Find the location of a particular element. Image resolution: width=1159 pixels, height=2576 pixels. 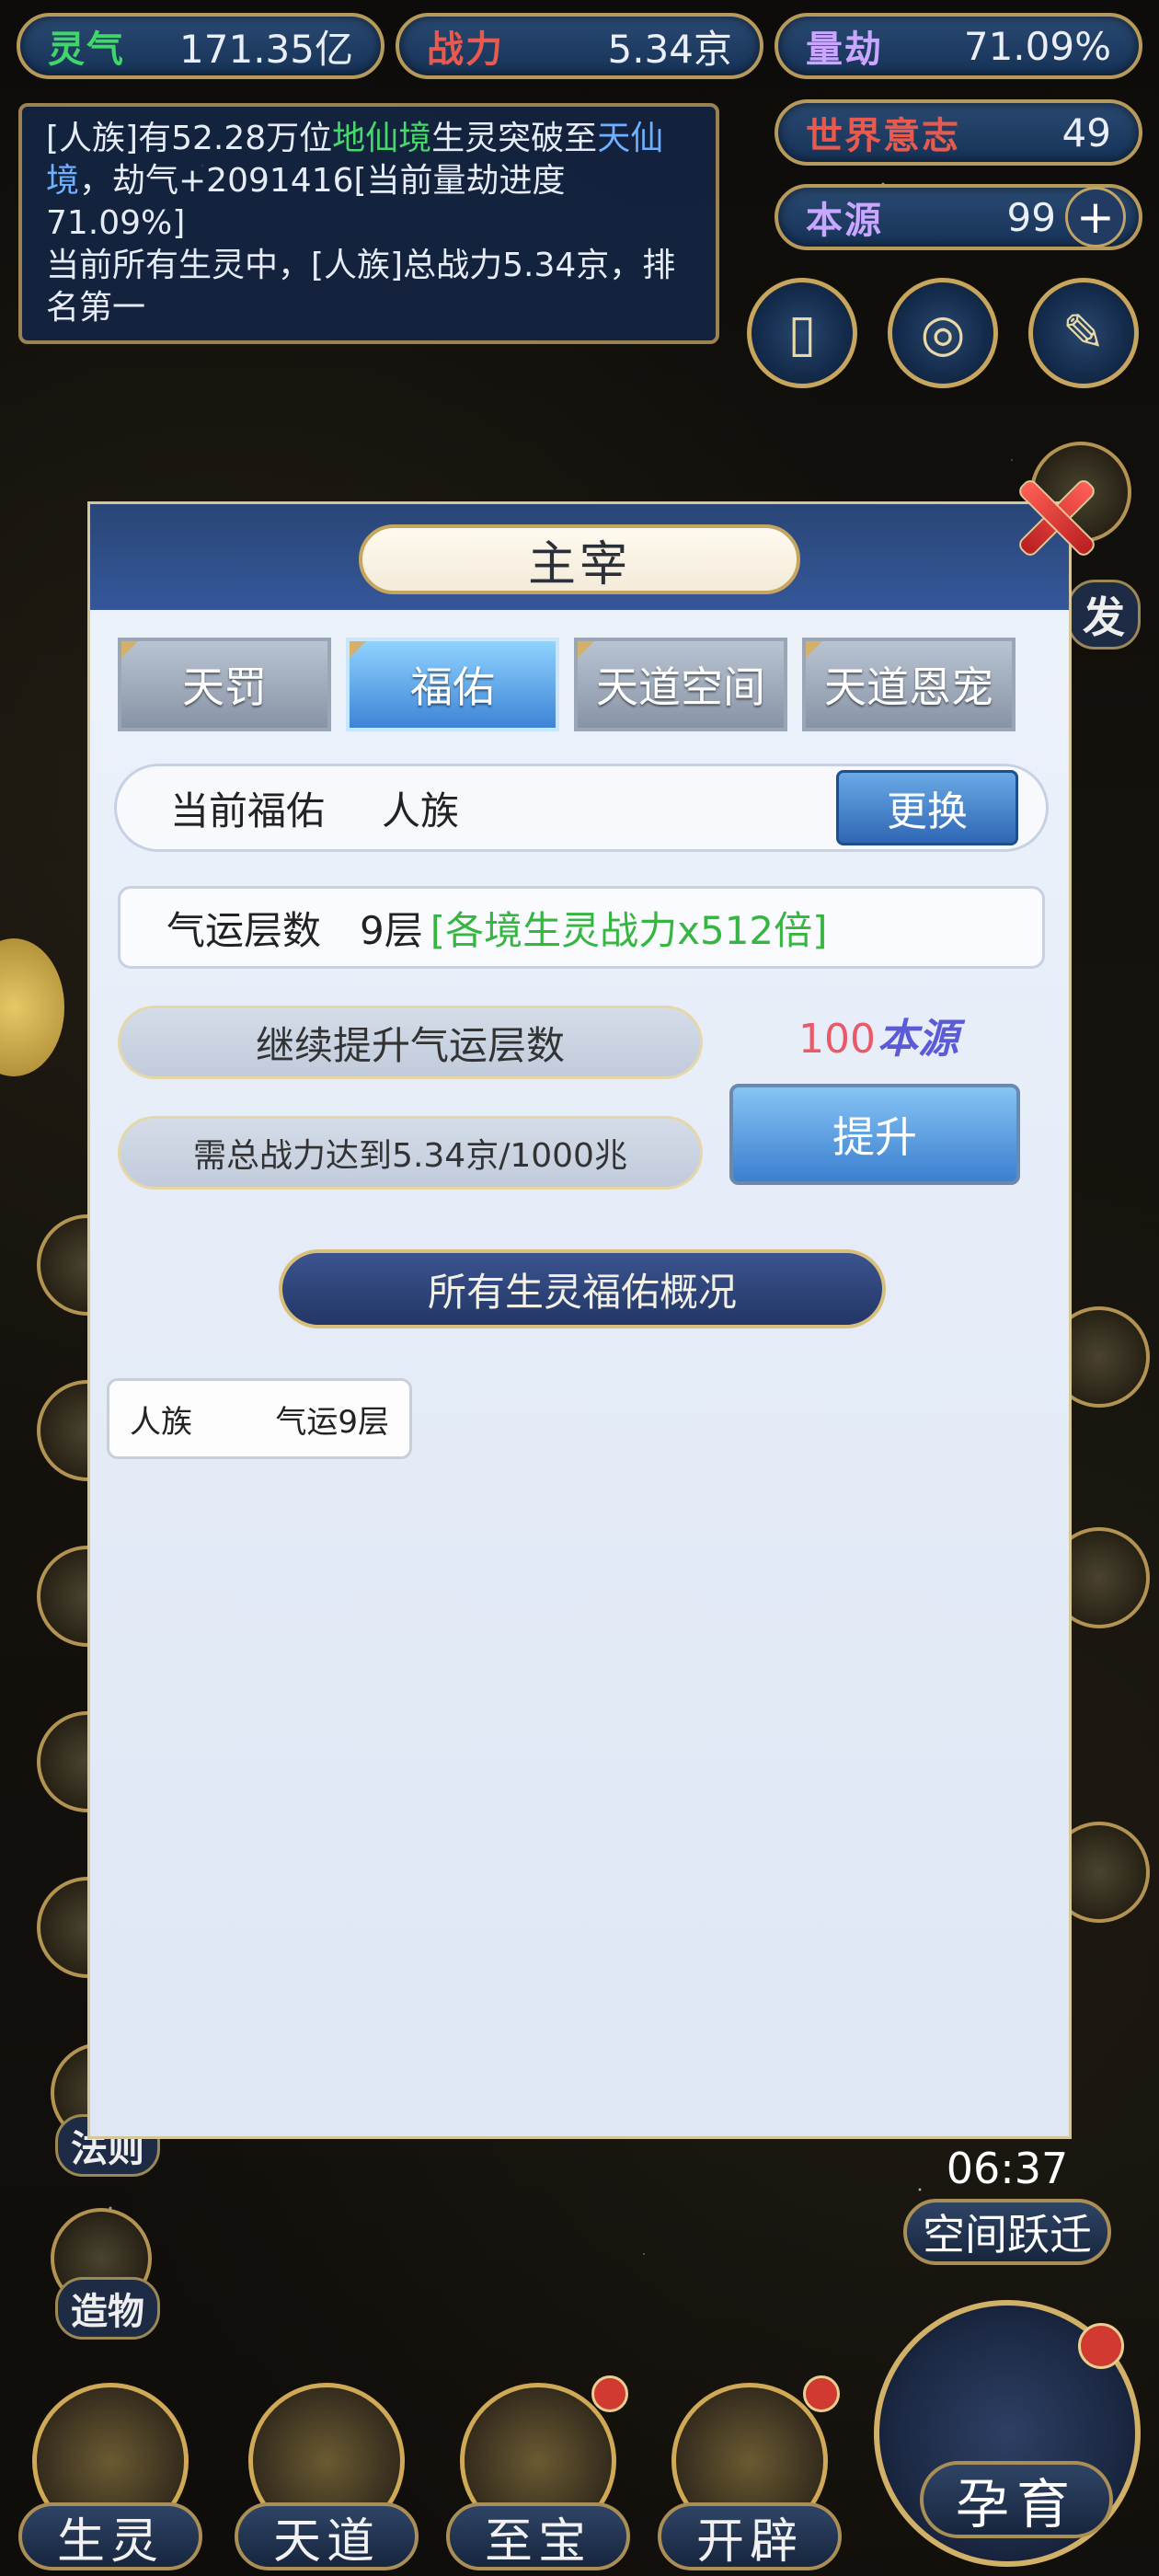

message-suffix: ，劫气+2091416[当前量劫进度71.09%] is located at coordinates (306, 202).